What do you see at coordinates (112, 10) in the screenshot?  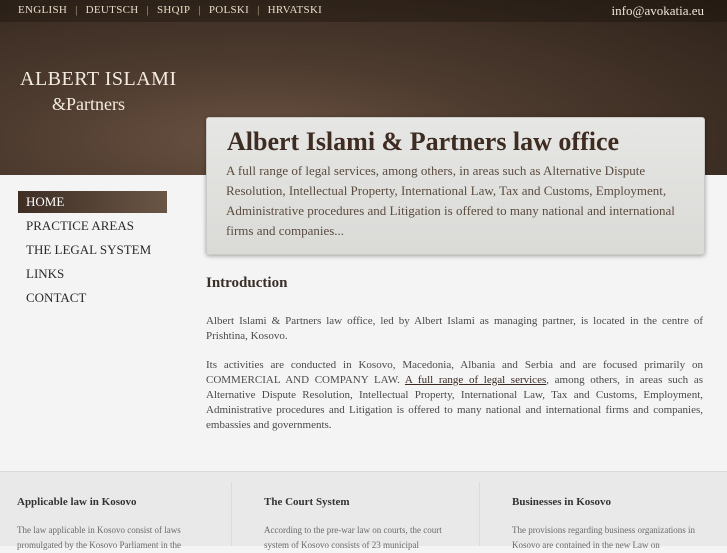 I see `lang-deutsch: DEUTSCH` at bounding box center [112, 10].